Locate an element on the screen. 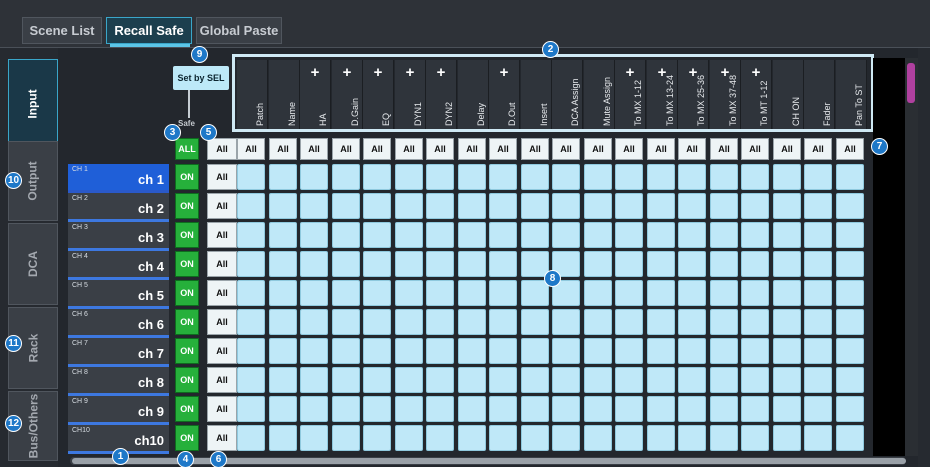 The width and height of the screenshot is (930, 467). channel-name-button: CH 3 ch 3 is located at coordinates (118, 236).